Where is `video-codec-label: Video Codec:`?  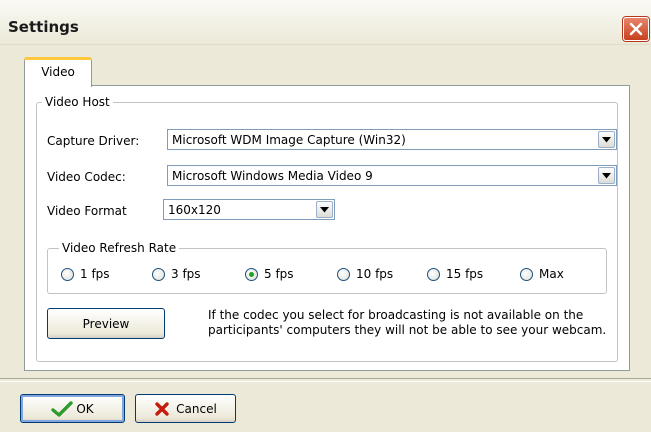
video-codec-label: Video Codec: is located at coordinates (86, 177).